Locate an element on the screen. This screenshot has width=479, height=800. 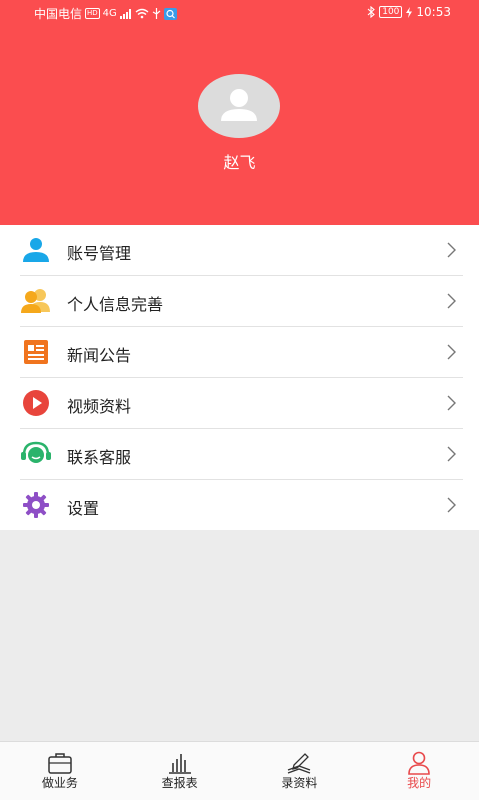
avatar is located at coordinates (239, 106).